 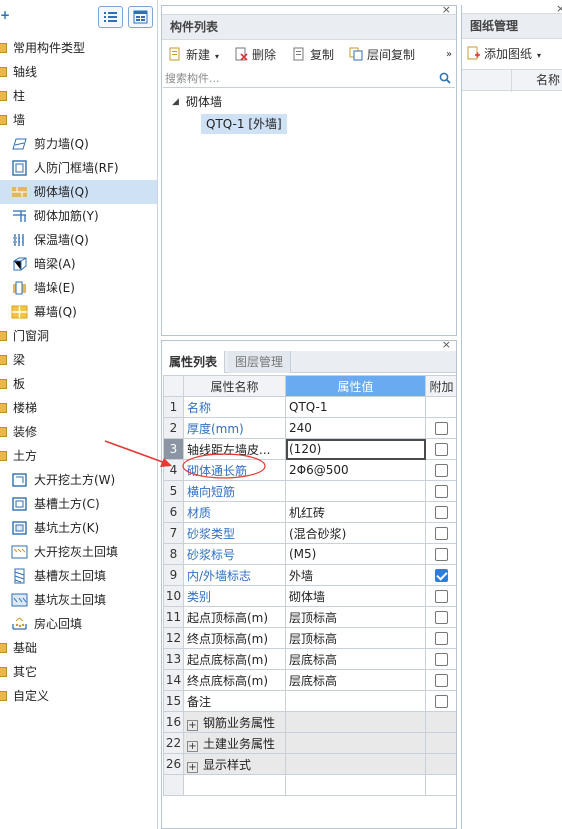 What do you see at coordinates (78, 144) in the screenshot?
I see `tree-item: 剪力墙(Q)` at bounding box center [78, 144].